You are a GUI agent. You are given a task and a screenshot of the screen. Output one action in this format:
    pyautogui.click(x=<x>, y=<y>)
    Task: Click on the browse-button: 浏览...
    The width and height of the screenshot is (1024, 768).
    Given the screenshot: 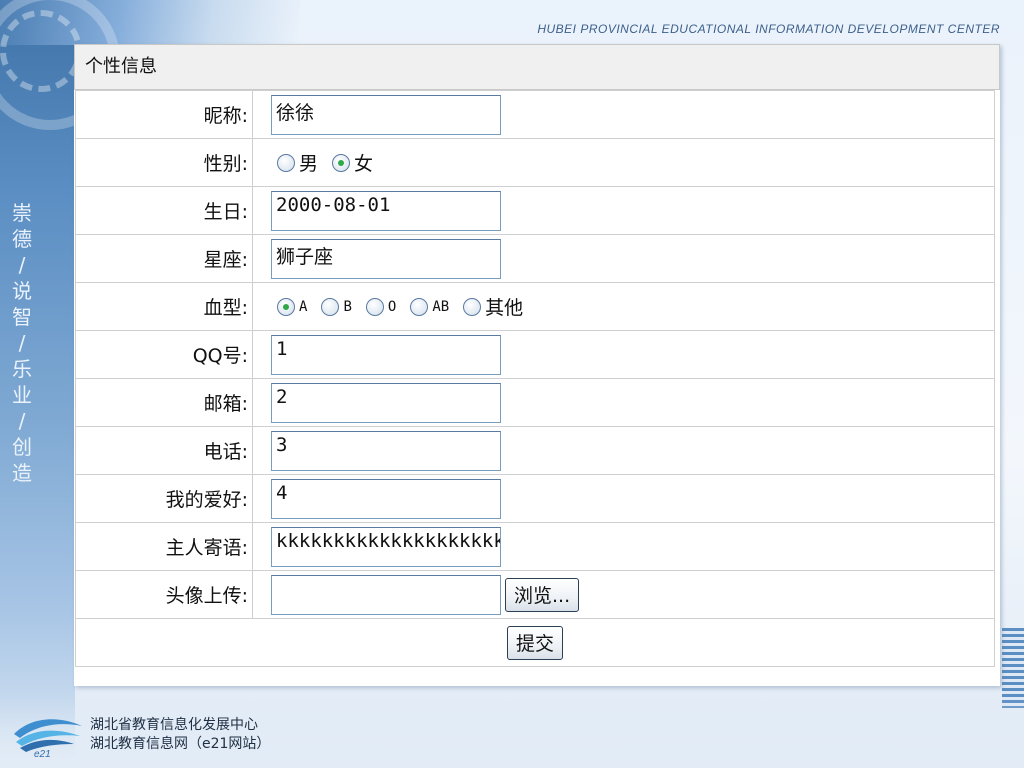 What is the action you would take?
    pyautogui.click(x=542, y=594)
    